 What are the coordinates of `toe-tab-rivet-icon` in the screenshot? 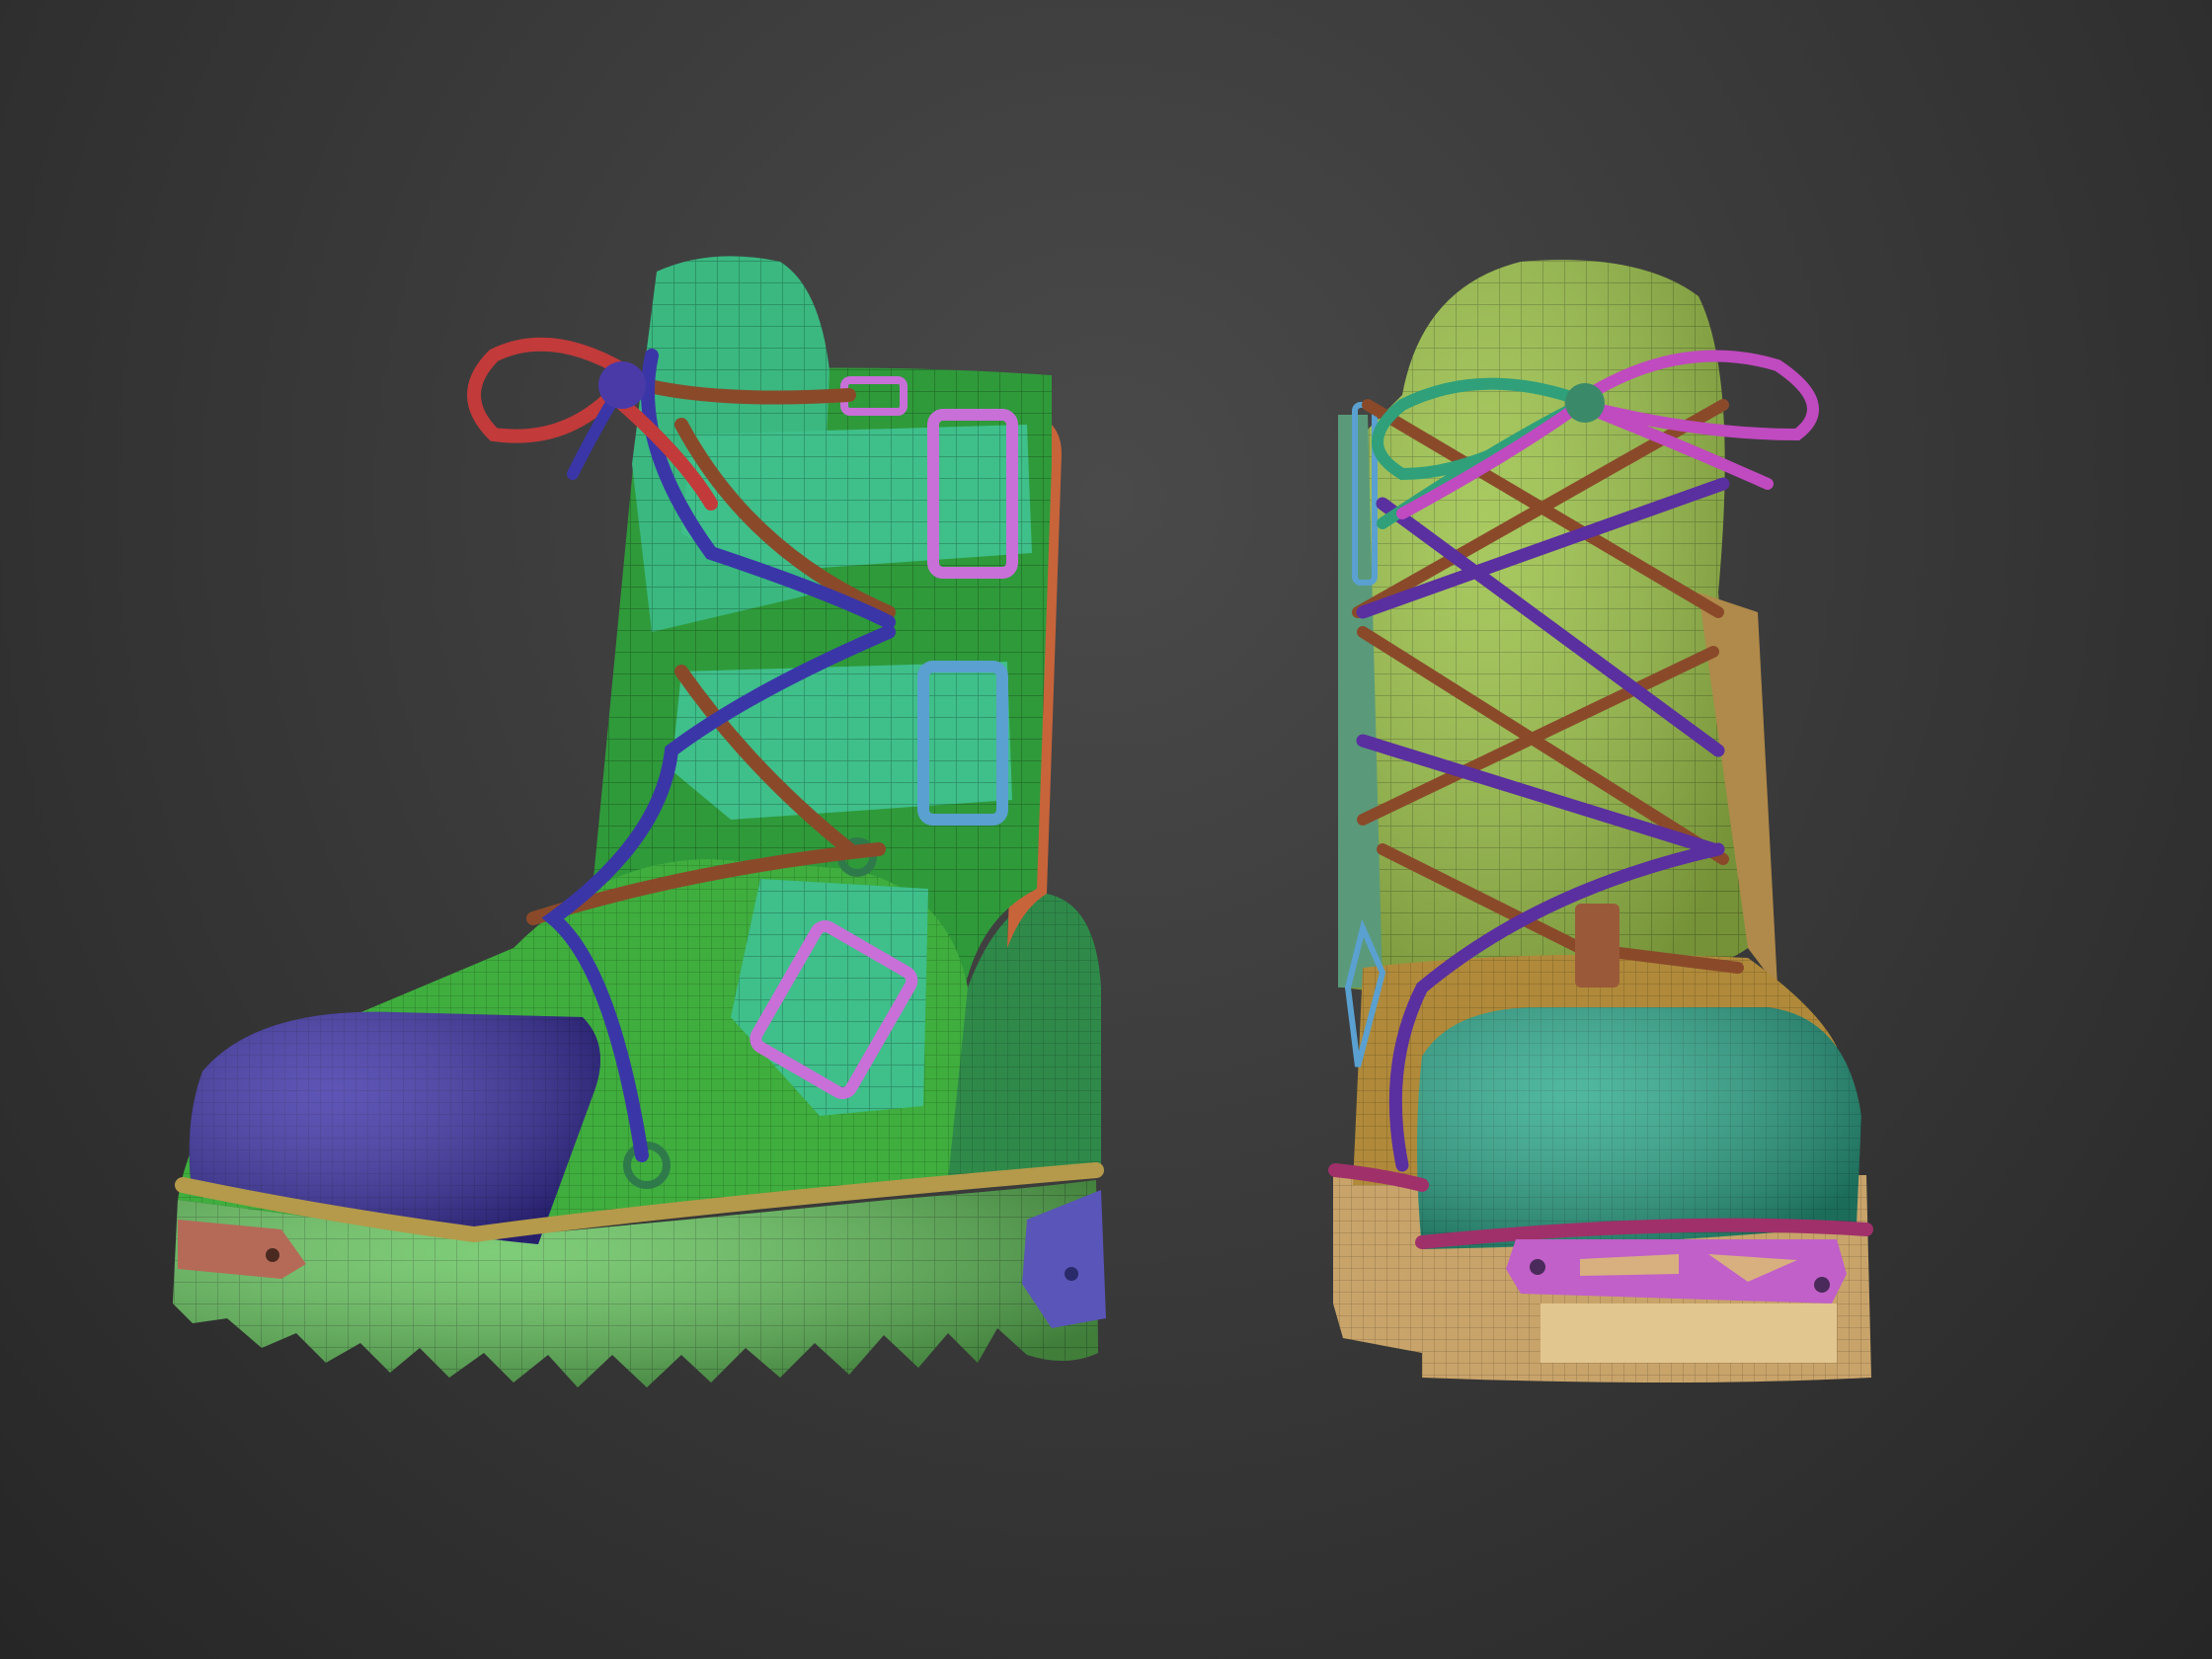 It's located at (273, 1255).